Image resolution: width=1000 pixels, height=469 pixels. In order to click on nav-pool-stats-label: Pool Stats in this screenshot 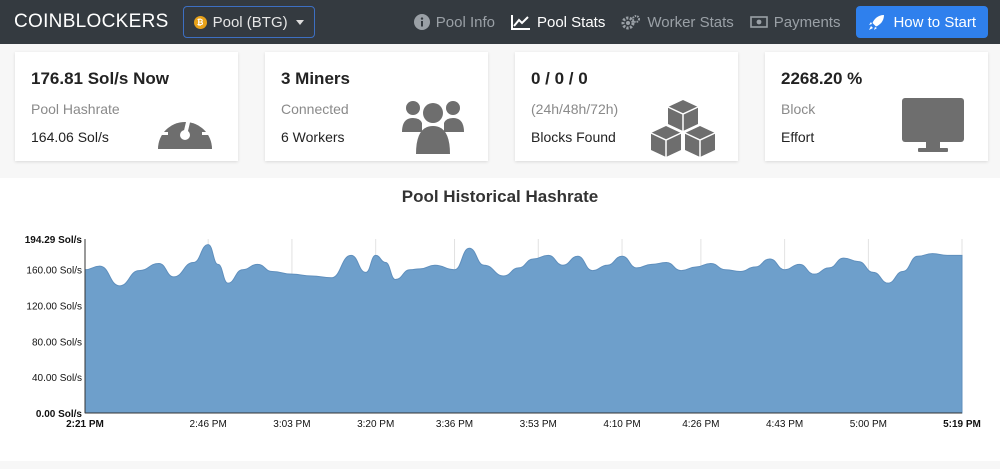, I will do `click(571, 22)`.